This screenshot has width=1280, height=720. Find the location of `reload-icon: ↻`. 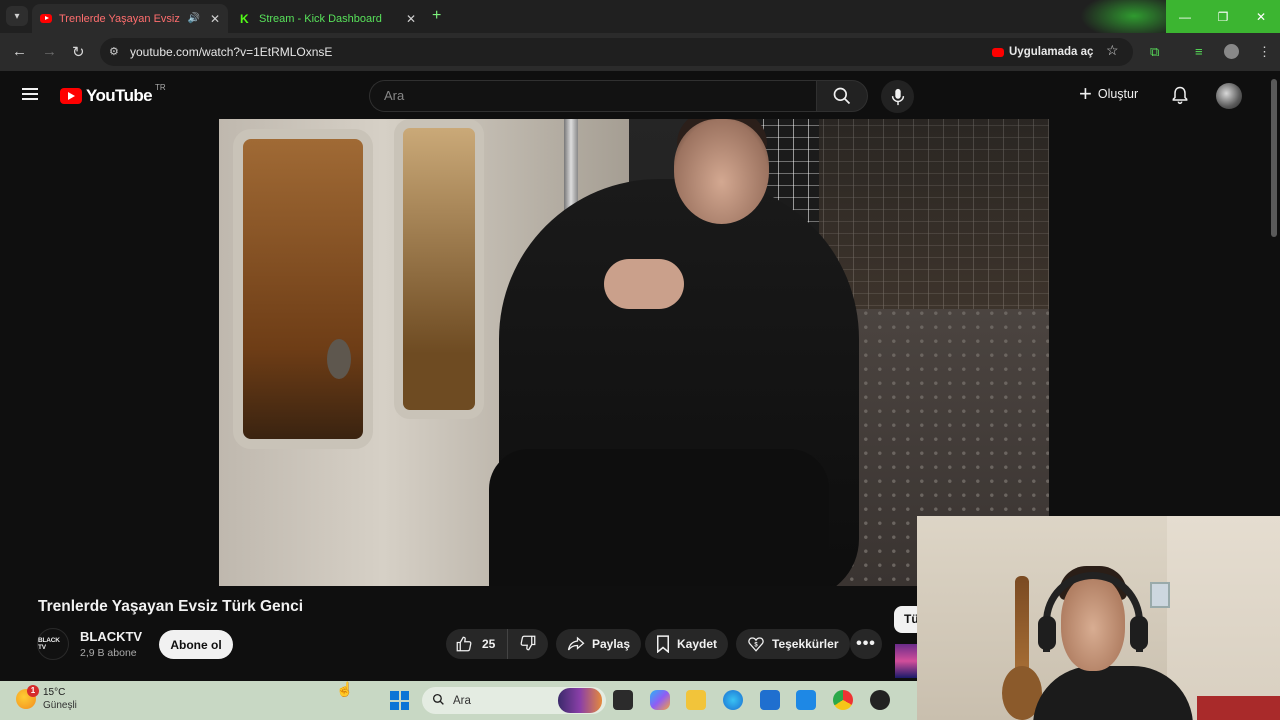

reload-icon: ↻ is located at coordinates (78, 52).